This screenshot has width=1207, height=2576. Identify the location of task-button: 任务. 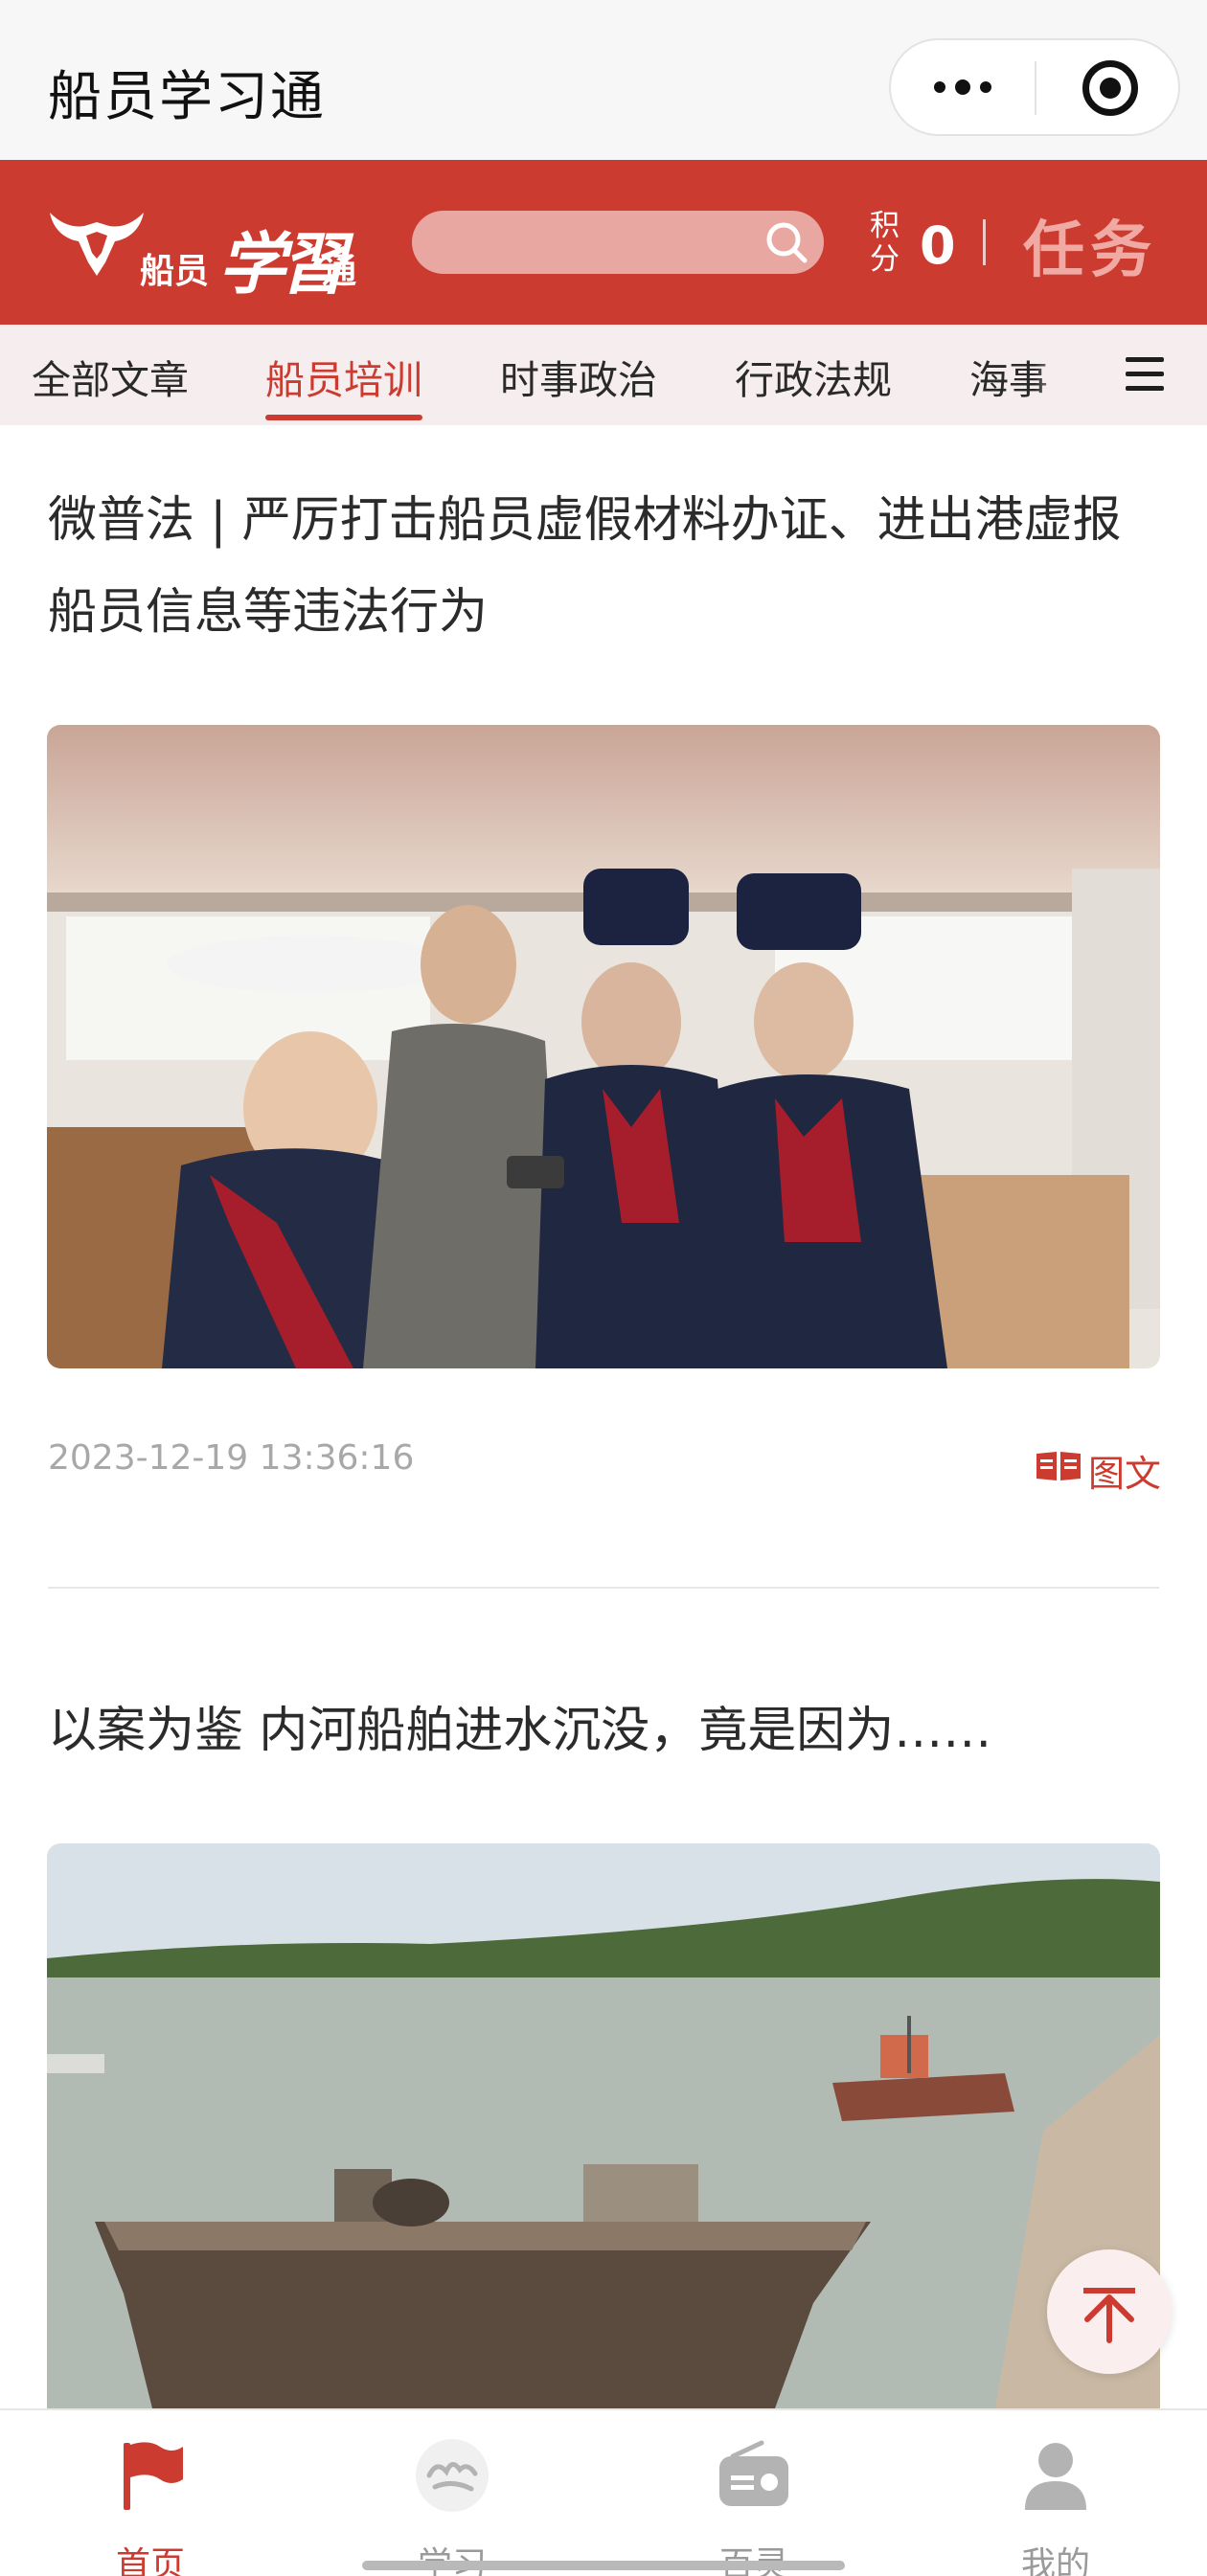
(1090, 245).